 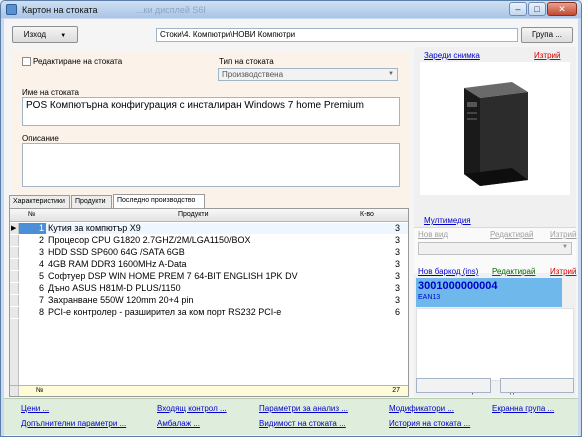 I want to click on row-number: 5, so click(x=41, y=276).